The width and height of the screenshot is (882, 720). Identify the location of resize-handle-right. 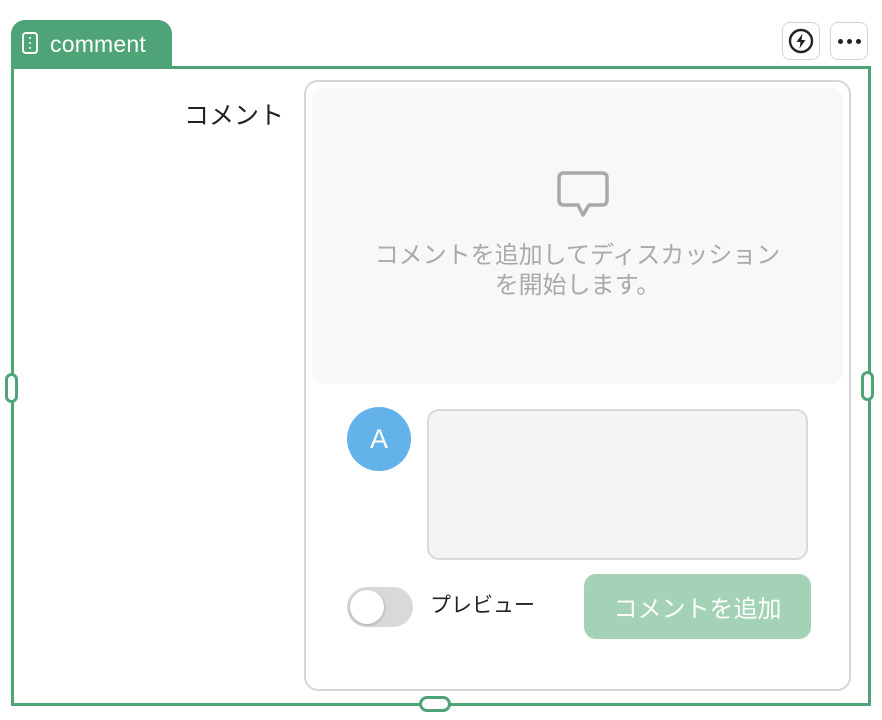
(867, 386).